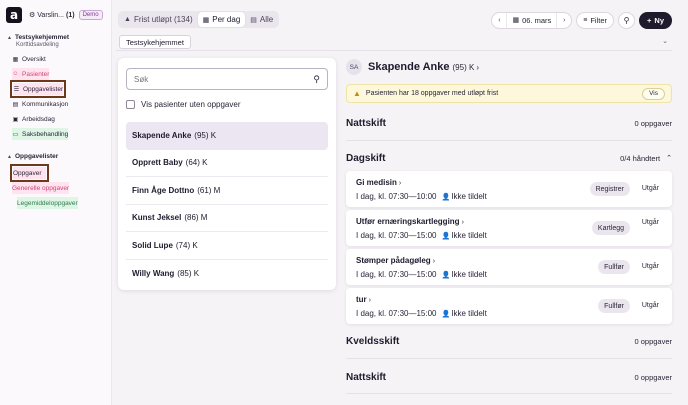 The image size is (688, 405). Describe the element at coordinates (610, 228) in the screenshot. I see `assess-button: Kartlegg` at that location.